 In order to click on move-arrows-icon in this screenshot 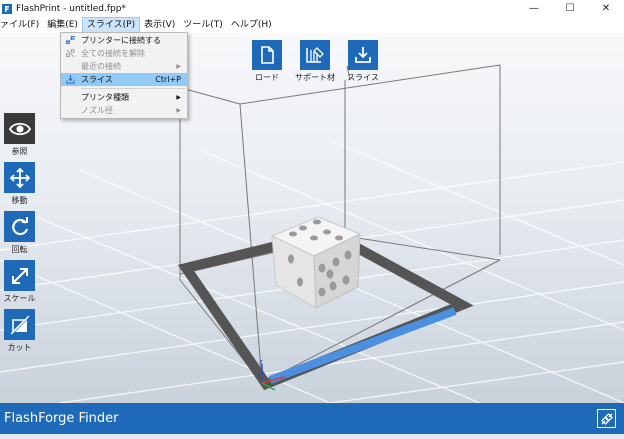, I will do `click(19, 177)`.